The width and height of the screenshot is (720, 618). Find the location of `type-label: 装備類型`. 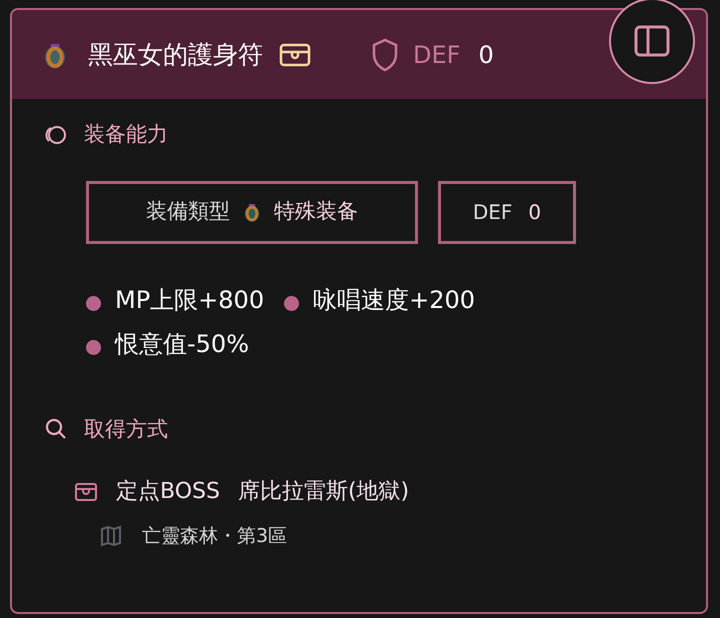

type-label: 装備類型 is located at coordinates (188, 212).